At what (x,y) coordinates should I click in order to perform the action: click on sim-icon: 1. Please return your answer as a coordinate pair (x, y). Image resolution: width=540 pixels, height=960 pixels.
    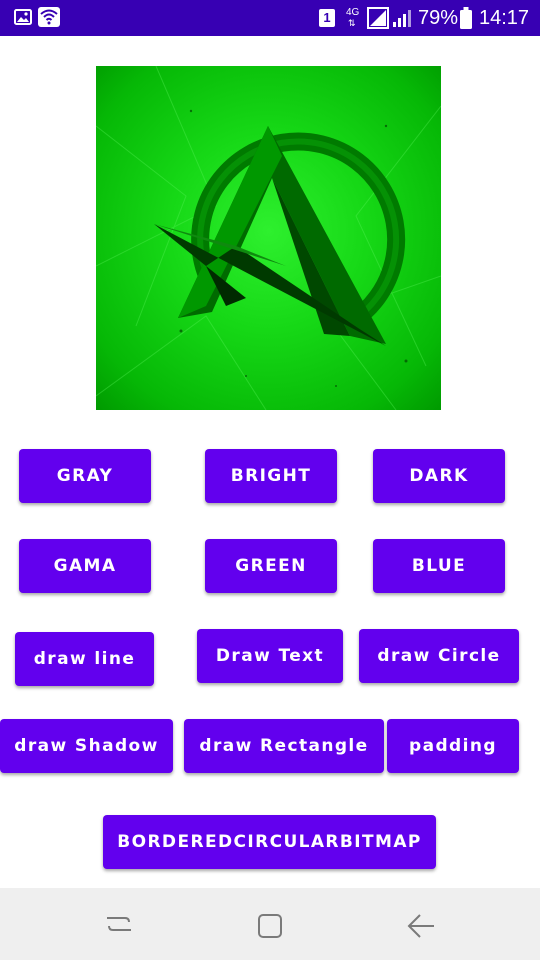
    Looking at the image, I should click on (327, 18).